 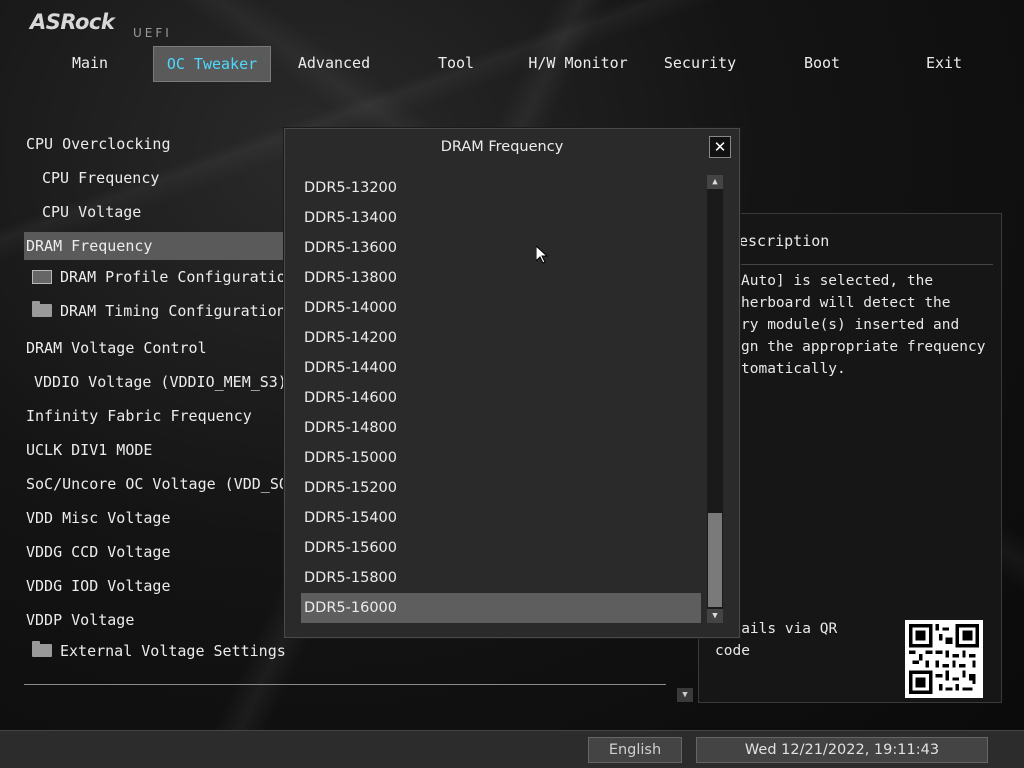 What do you see at coordinates (501, 188) in the screenshot?
I see `list-item: DDR5-13200` at bounding box center [501, 188].